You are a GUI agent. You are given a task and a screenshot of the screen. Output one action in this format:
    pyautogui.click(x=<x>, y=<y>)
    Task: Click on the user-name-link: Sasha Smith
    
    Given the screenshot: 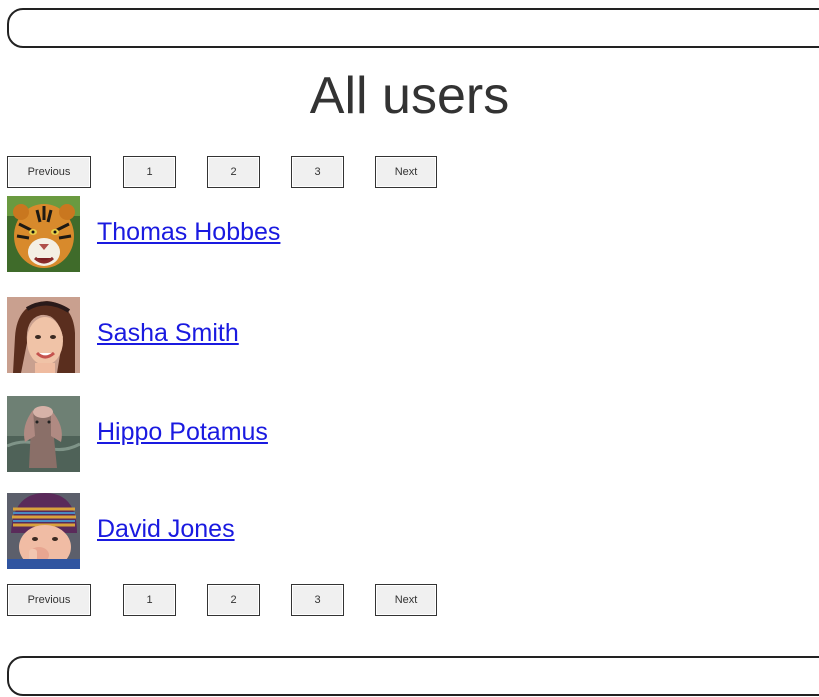 What is the action you would take?
    pyautogui.click(x=168, y=333)
    